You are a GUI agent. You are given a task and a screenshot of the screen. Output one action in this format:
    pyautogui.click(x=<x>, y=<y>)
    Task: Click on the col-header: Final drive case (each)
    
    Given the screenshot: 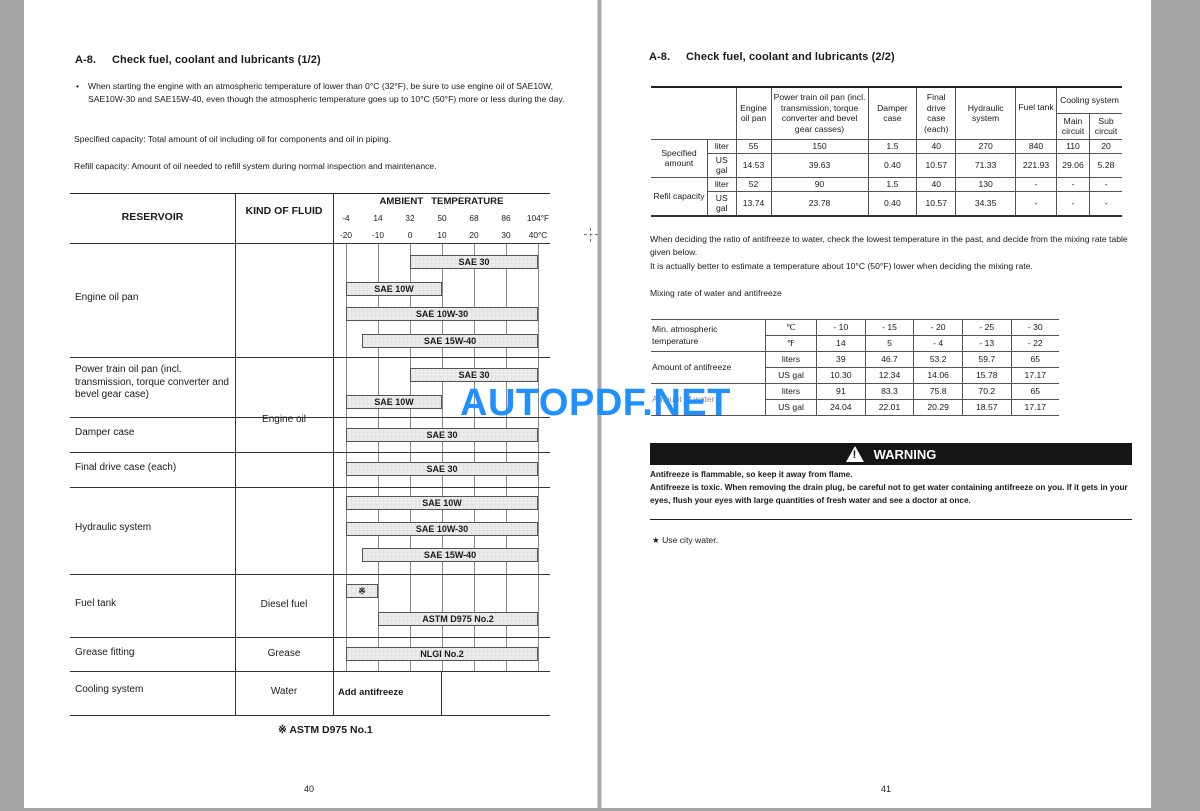 What is the action you would take?
    pyautogui.click(x=936, y=113)
    